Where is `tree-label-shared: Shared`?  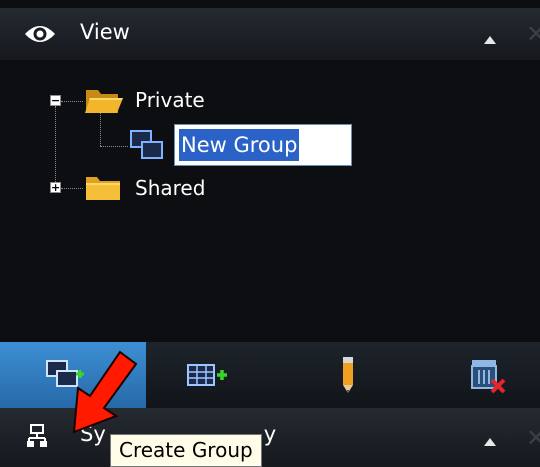 tree-label-shared: Shared is located at coordinates (170, 188).